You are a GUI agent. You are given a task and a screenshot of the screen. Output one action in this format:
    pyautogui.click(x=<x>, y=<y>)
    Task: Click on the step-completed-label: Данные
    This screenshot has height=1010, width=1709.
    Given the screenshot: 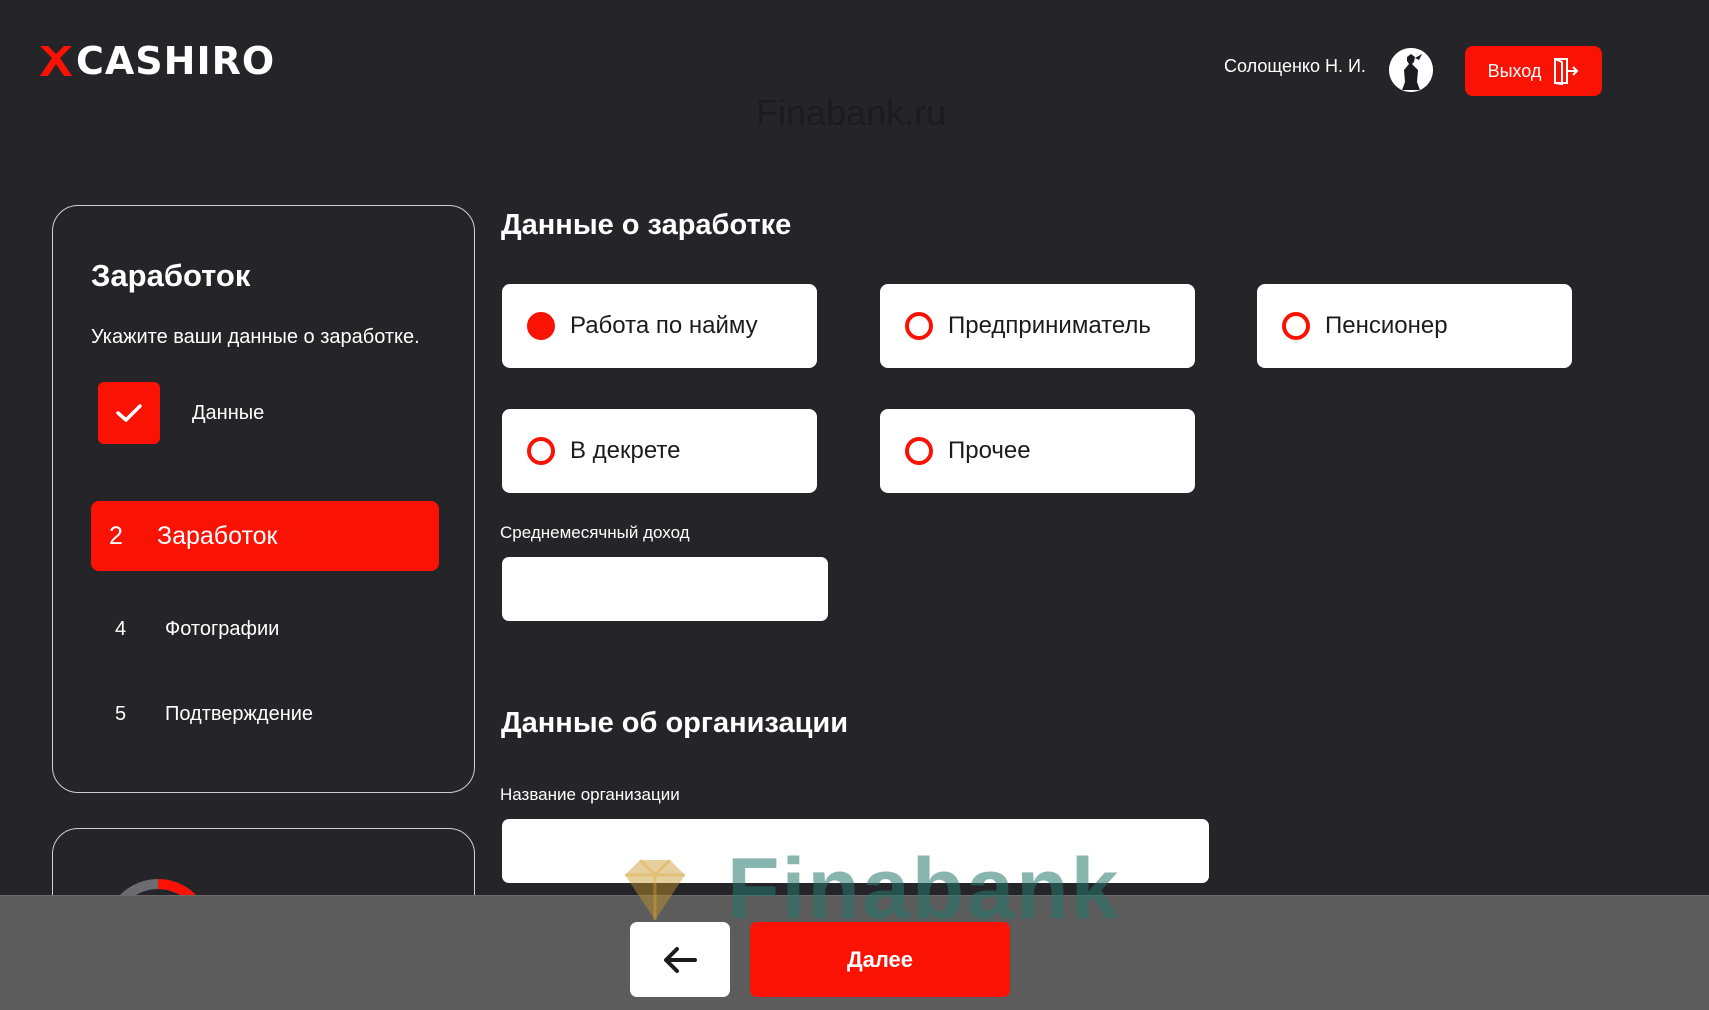 What is the action you would take?
    pyautogui.click(x=228, y=412)
    